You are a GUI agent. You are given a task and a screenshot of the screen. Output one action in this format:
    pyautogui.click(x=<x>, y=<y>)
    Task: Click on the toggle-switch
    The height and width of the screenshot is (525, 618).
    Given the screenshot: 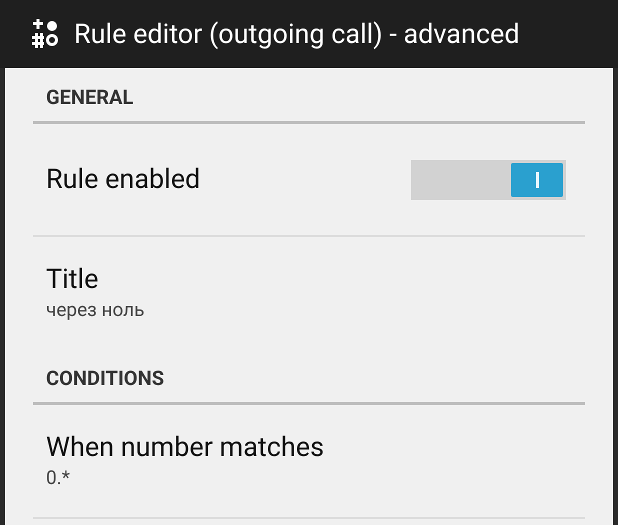 What is the action you would take?
    pyautogui.click(x=488, y=180)
    